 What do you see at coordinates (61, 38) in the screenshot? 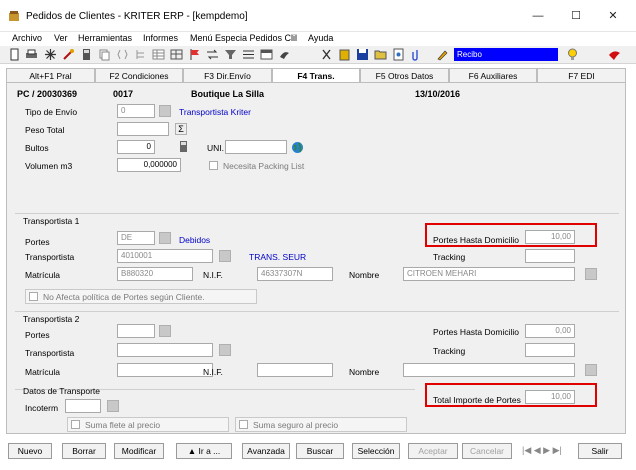
I see `menu-ver: Ver` at bounding box center [61, 38].